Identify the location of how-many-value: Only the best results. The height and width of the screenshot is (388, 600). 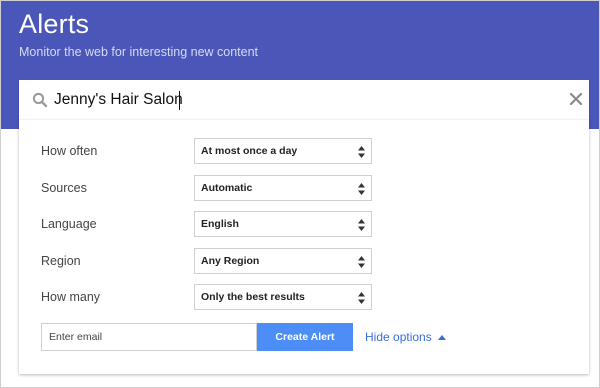
(253, 297).